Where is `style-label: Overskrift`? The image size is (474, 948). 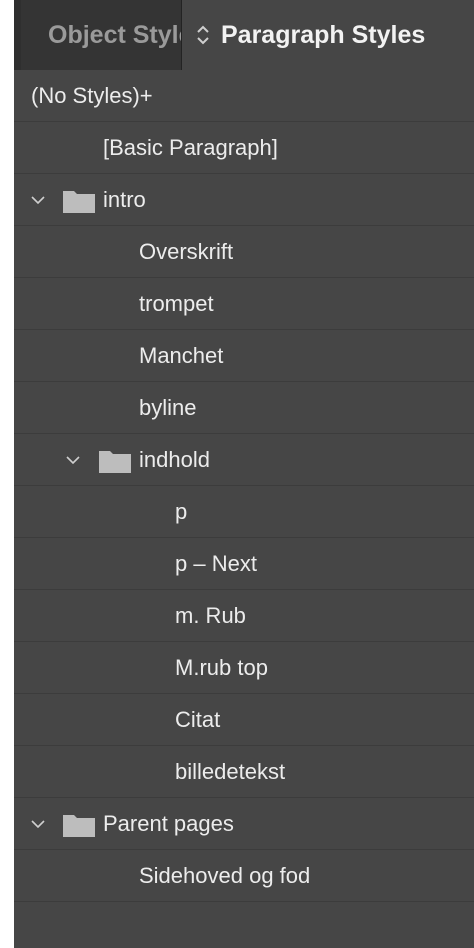
style-label: Overskrift is located at coordinates (186, 251).